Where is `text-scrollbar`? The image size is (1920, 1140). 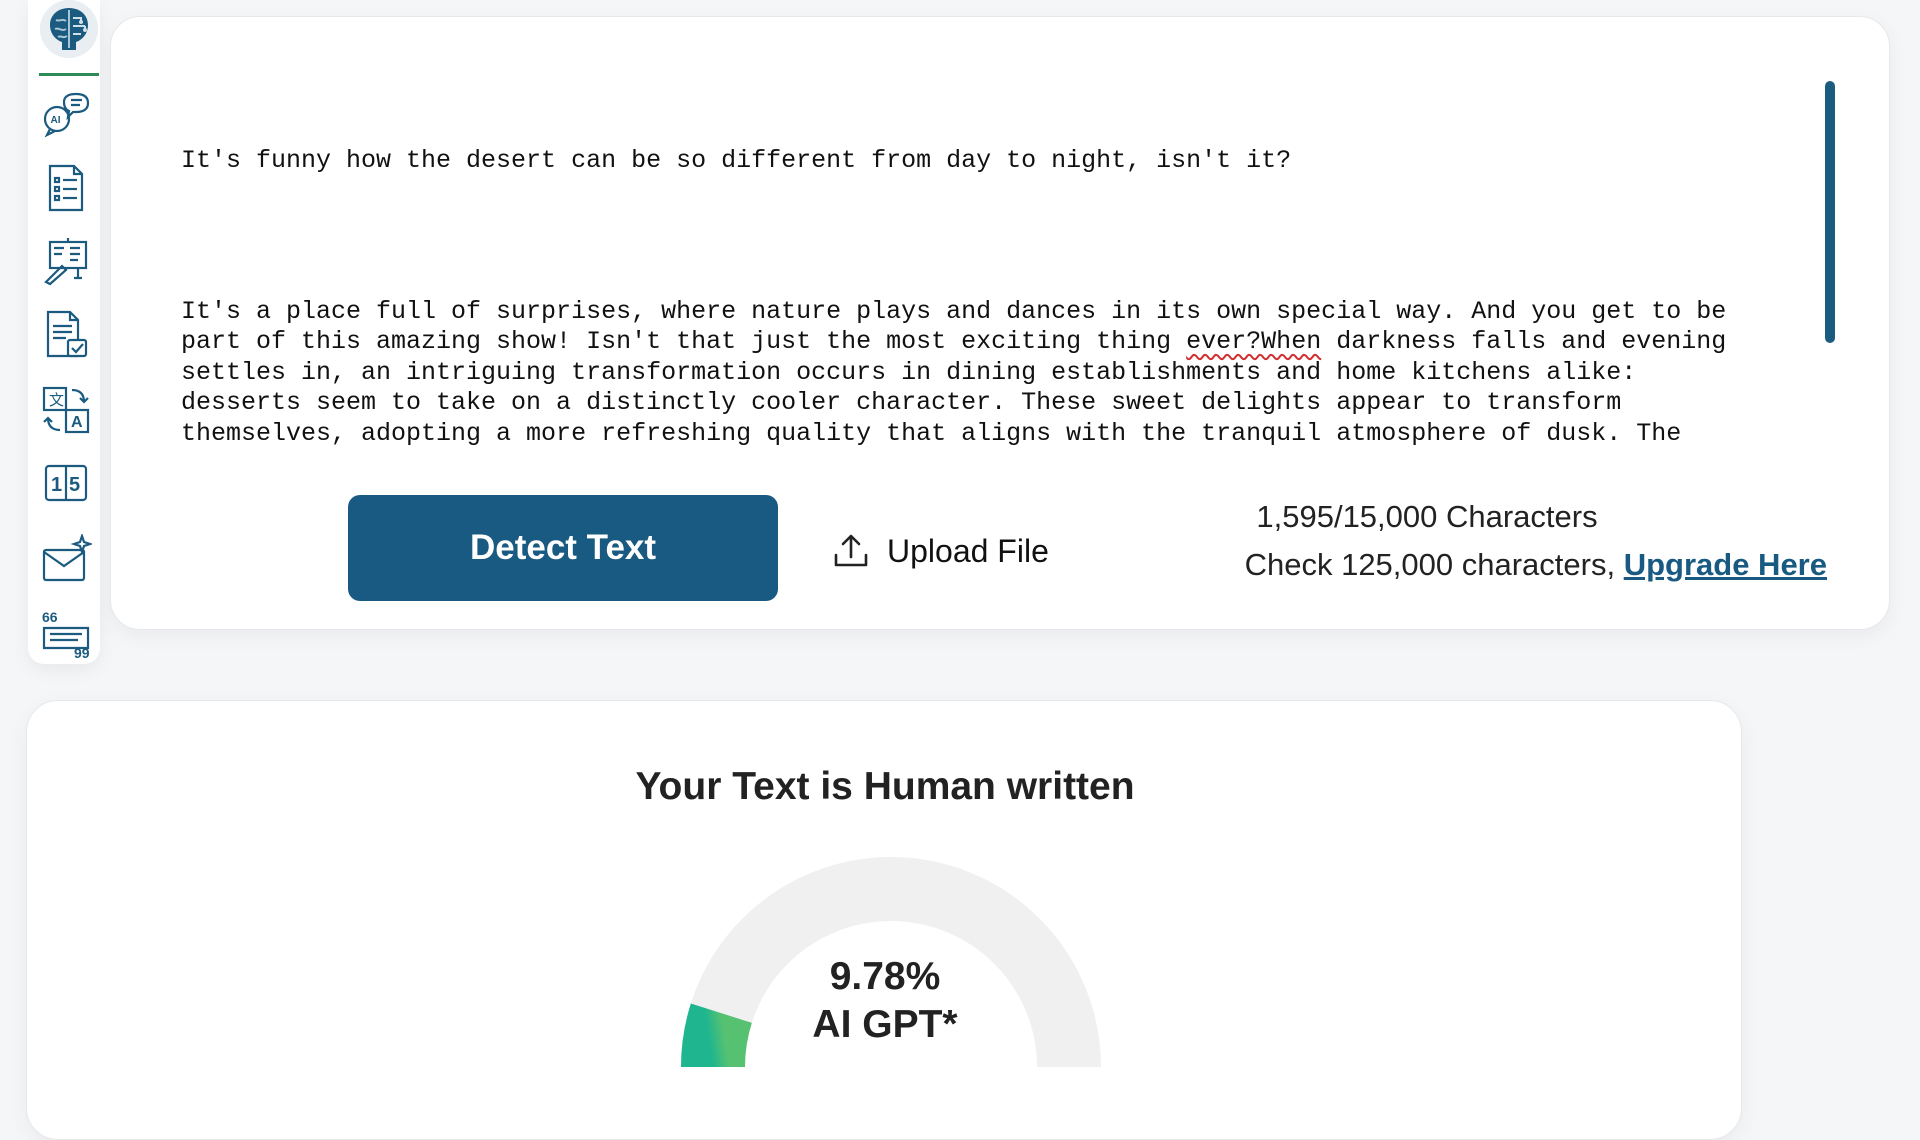 text-scrollbar is located at coordinates (1830, 212).